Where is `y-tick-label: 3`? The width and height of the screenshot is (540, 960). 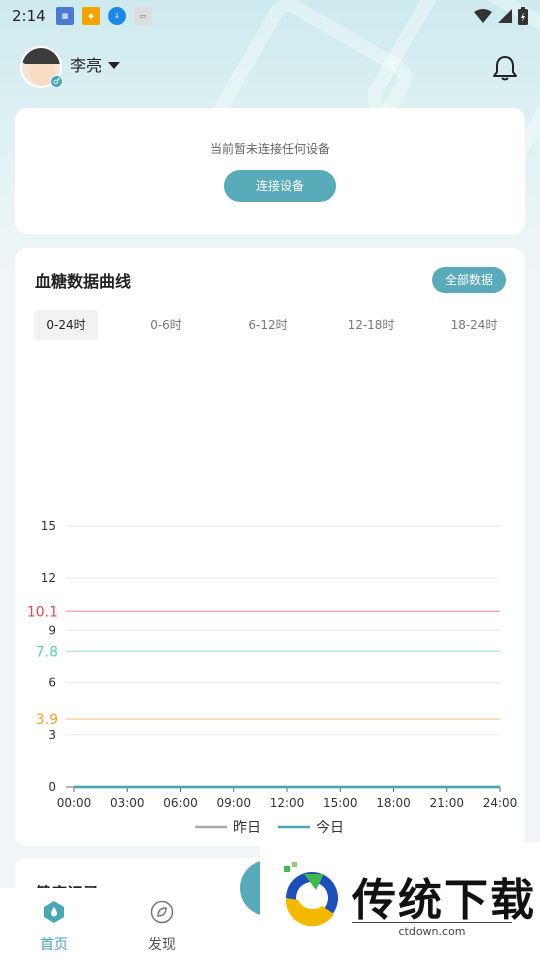
y-tick-label: 3 is located at coordinates (52, 735).